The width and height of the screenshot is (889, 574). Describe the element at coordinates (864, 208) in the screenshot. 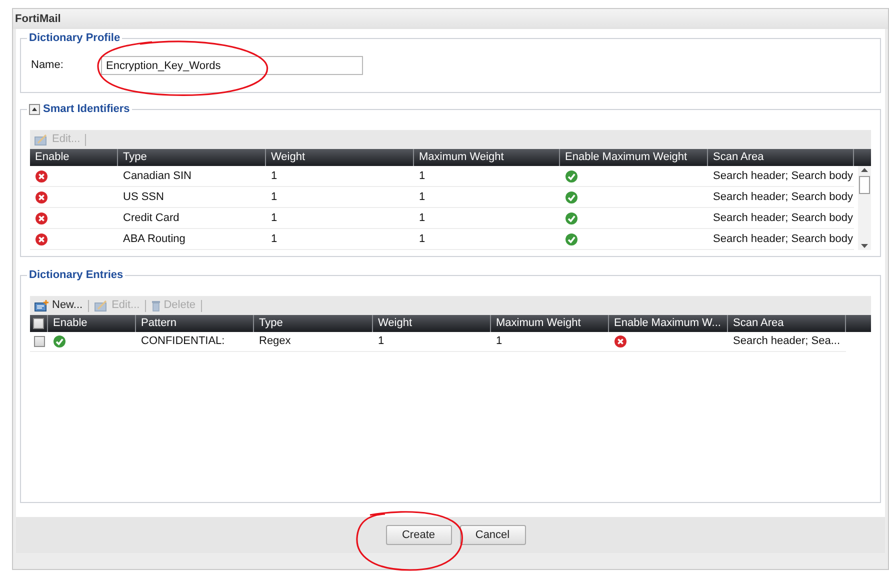

I see `scrollbar` at that location.